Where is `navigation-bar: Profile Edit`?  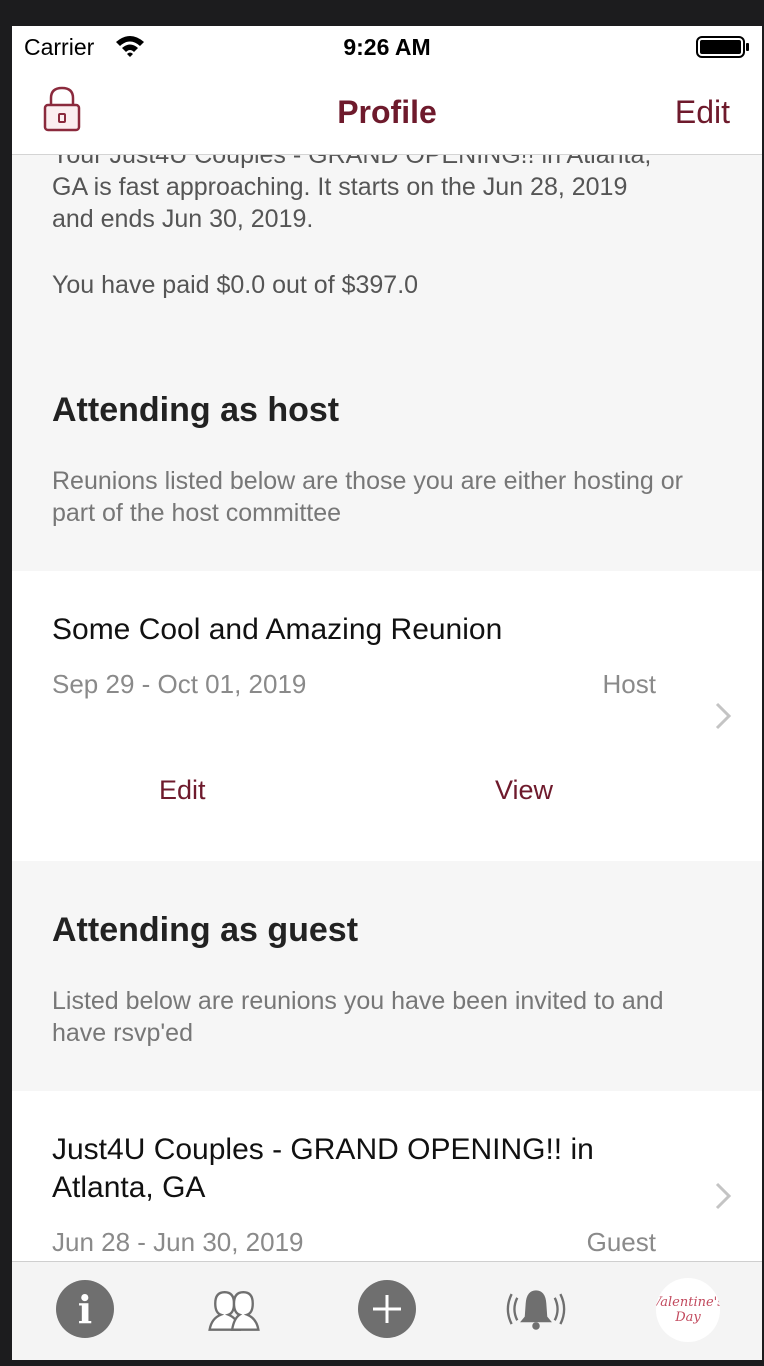 navigation-bar: Profile Edit is located at coordinates (387, 110).